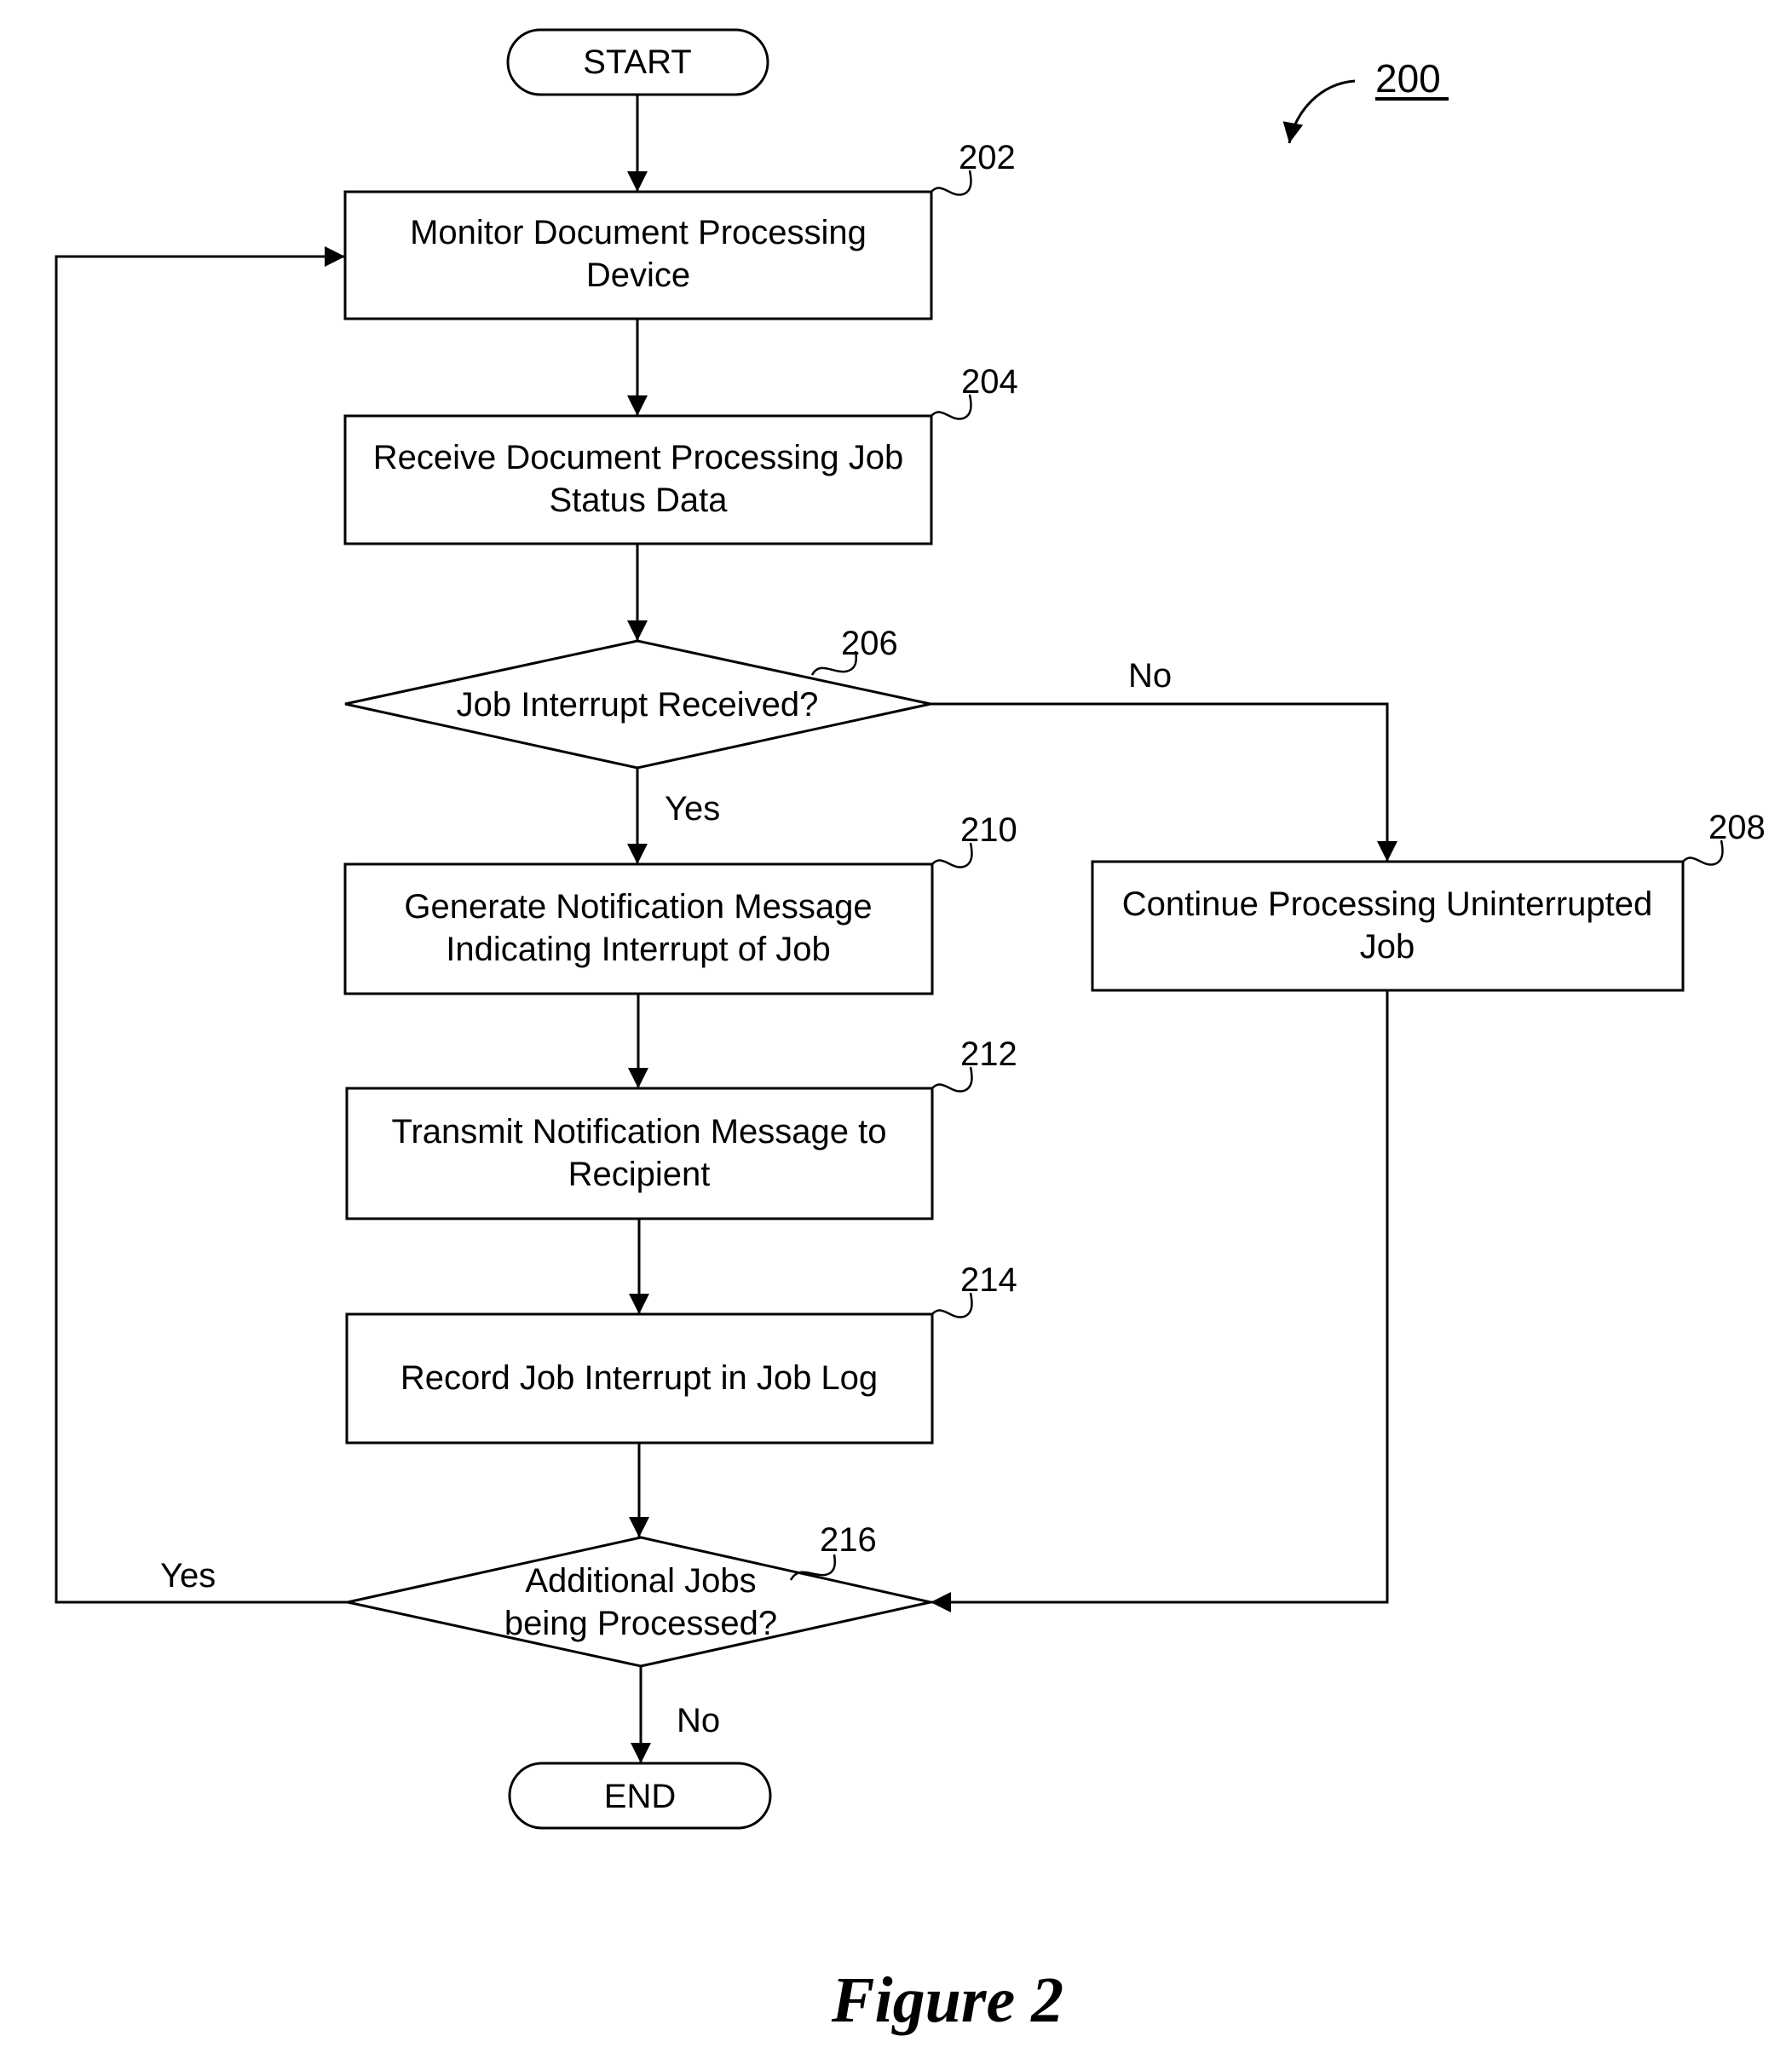 The width and height of the screenshot is (1792, 2059). Describe the element at coordinates (849, 1540) in the screenshot. I see `ref-label-216: 216` at that location.